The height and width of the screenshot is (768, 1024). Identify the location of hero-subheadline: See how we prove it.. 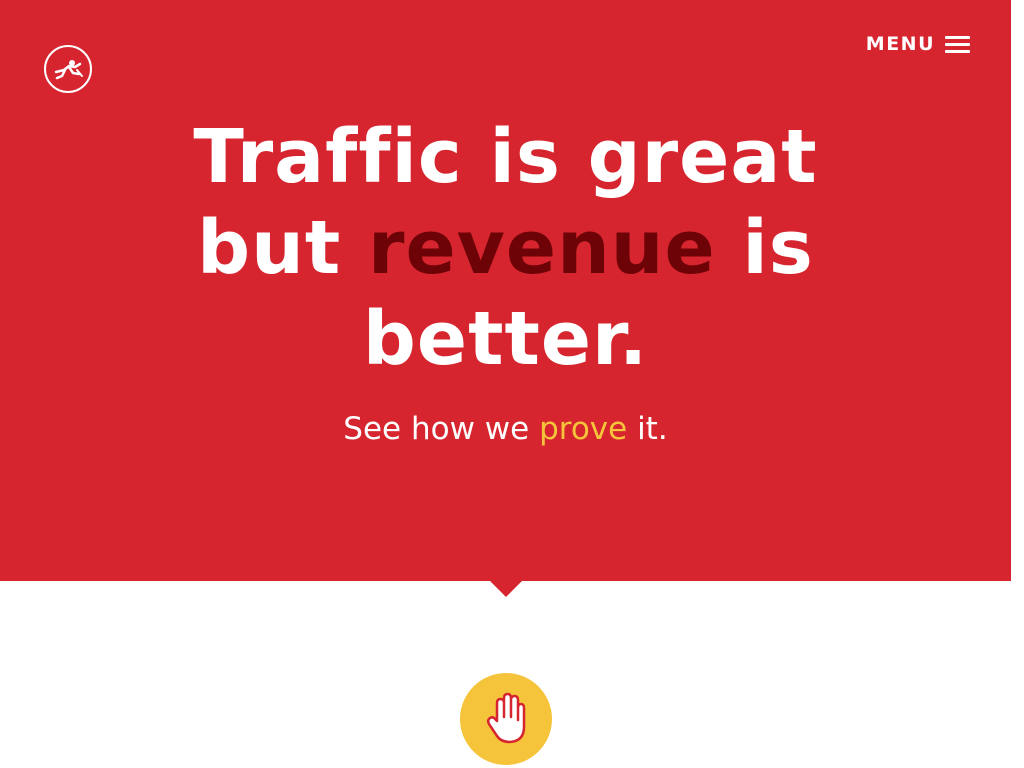
(505, 429).